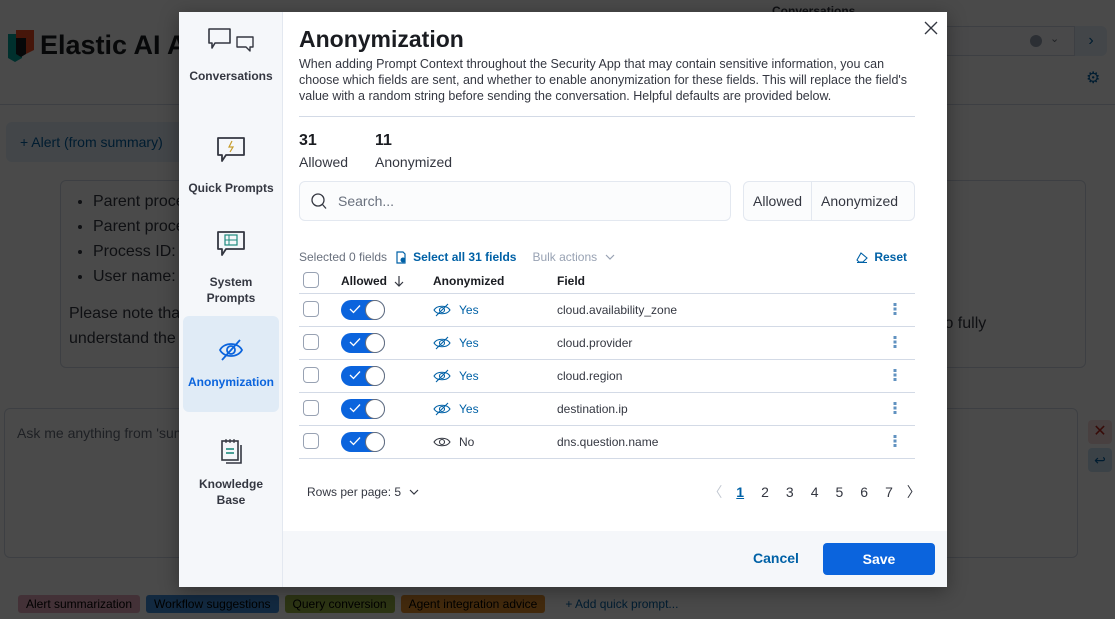 The width and height of the screenshot is (1115, 619). I want to click on modal-footer: Cancel Save, so click(615, 559).